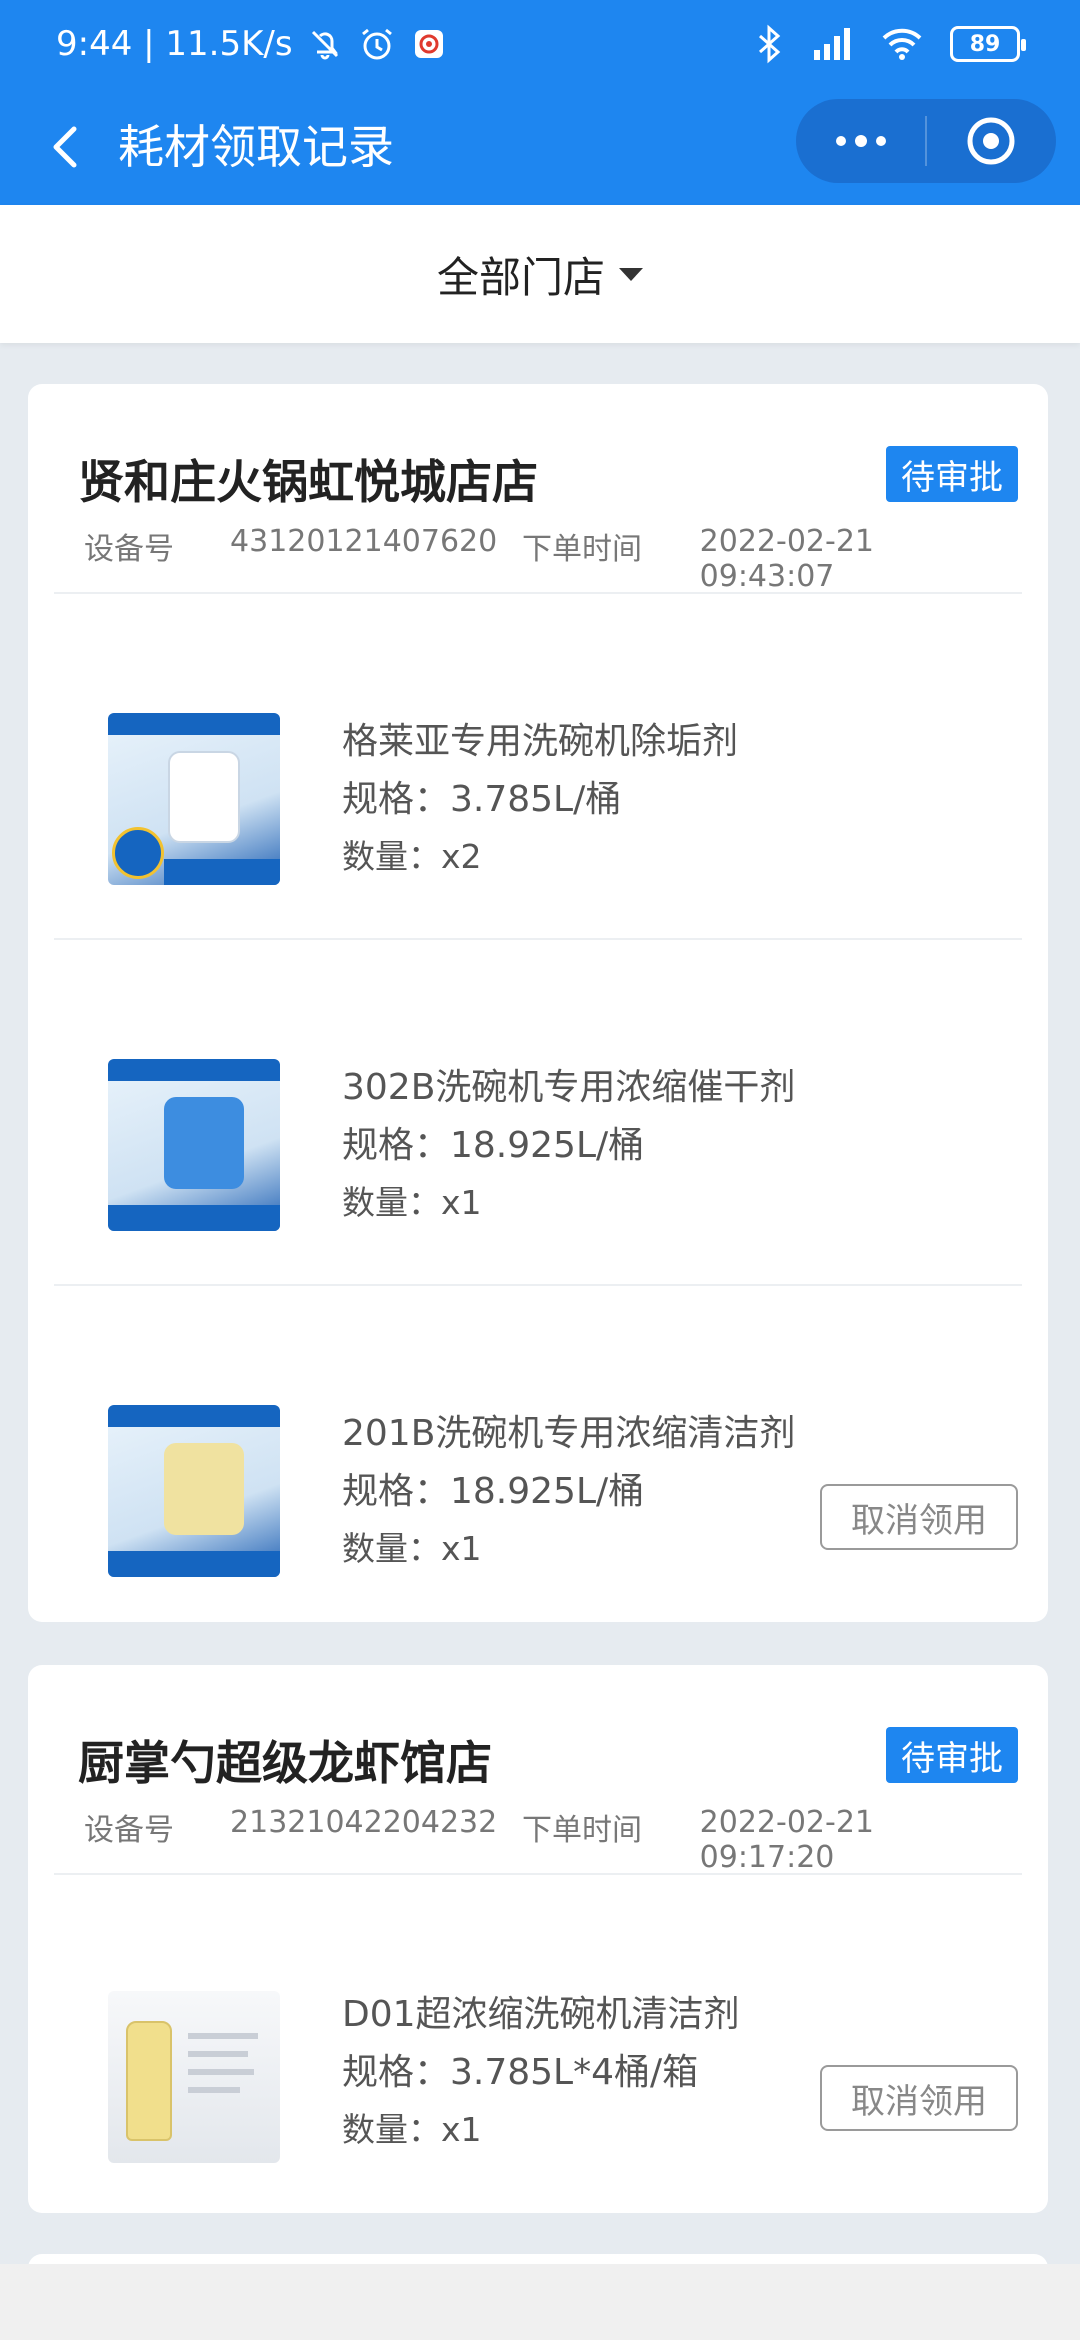 The height and width of the screenshot is (2340, 1080). I want to click on item-spec: 规格：3.785L/桶, so click(482, 799).